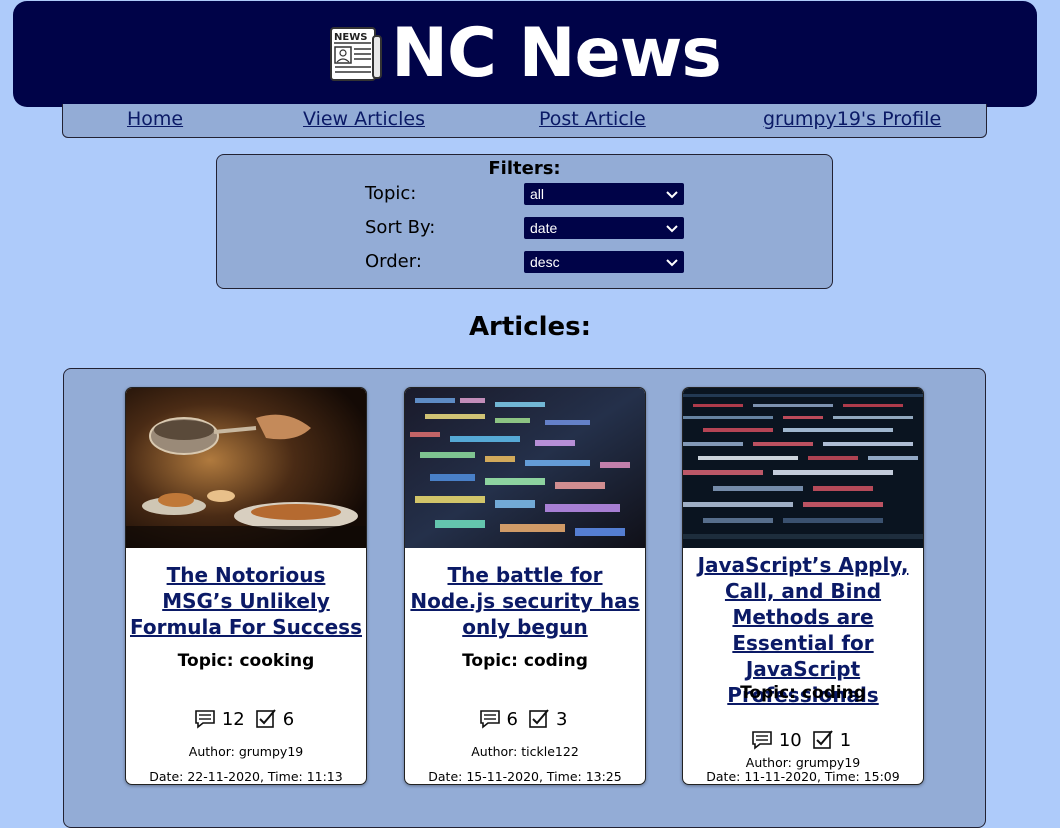  I want to click on article-topic: Topic: cooking, so click(246, 661).